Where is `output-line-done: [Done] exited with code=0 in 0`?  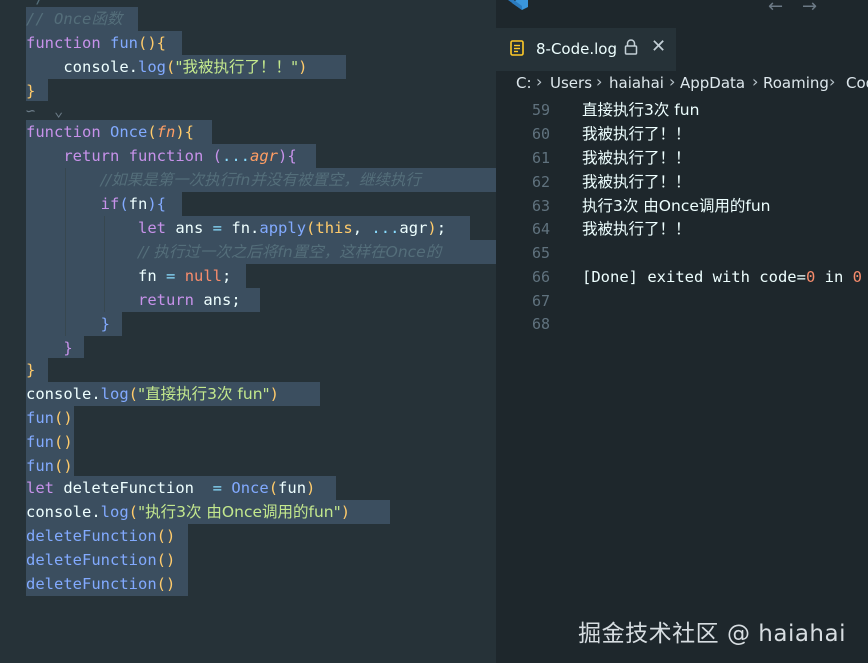
output-line-done: [Done] exited with code=0 in 0 is located at coordinates (722, 277).